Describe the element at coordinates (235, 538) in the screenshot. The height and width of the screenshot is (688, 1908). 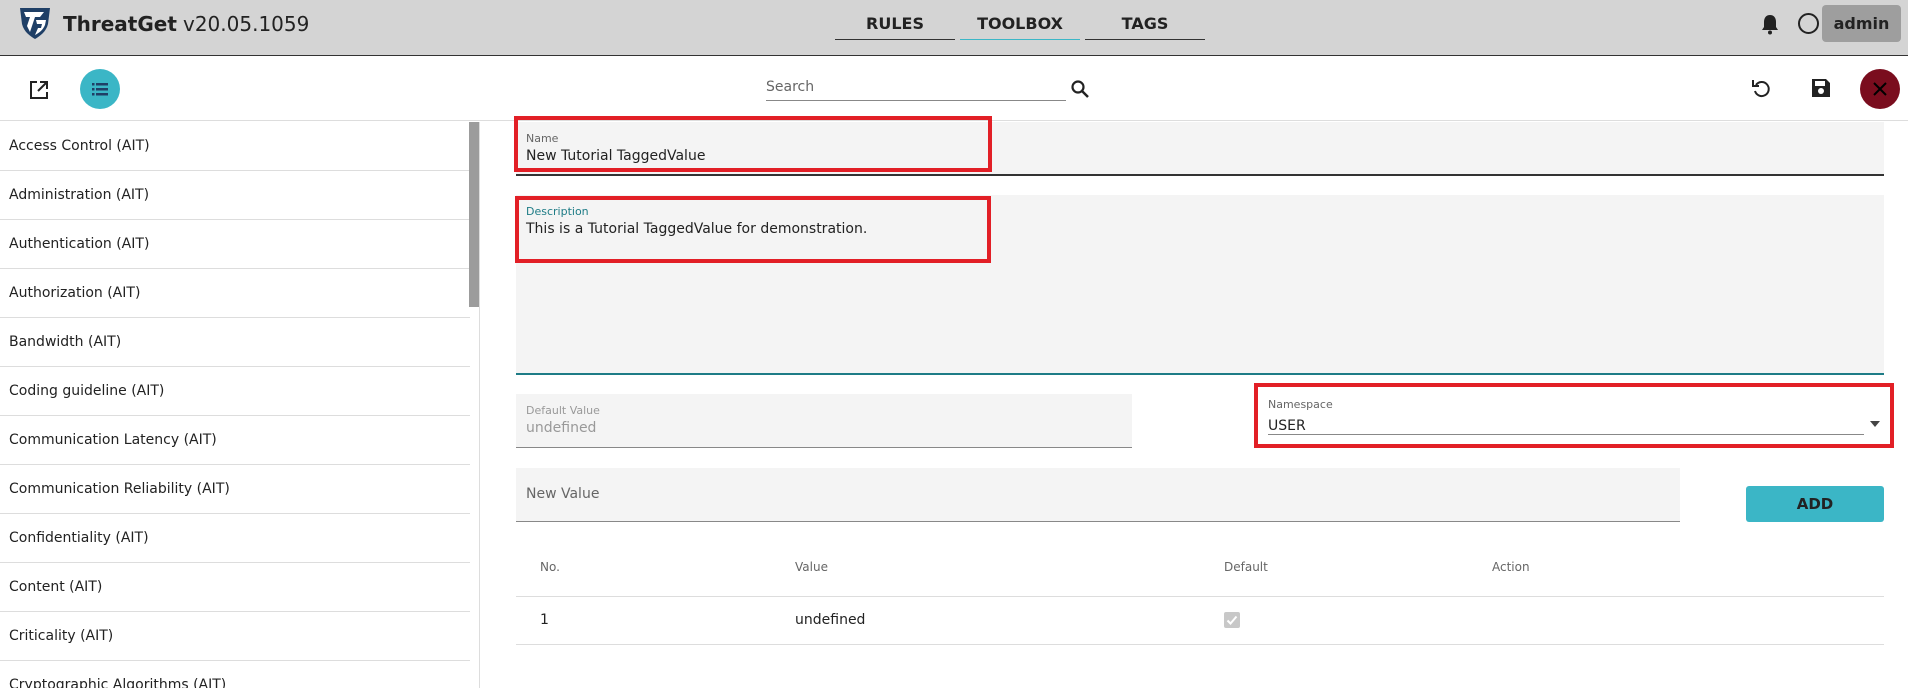
I see `sidebar-item-confidentiality: Confidentiality (AIT)` at that location.